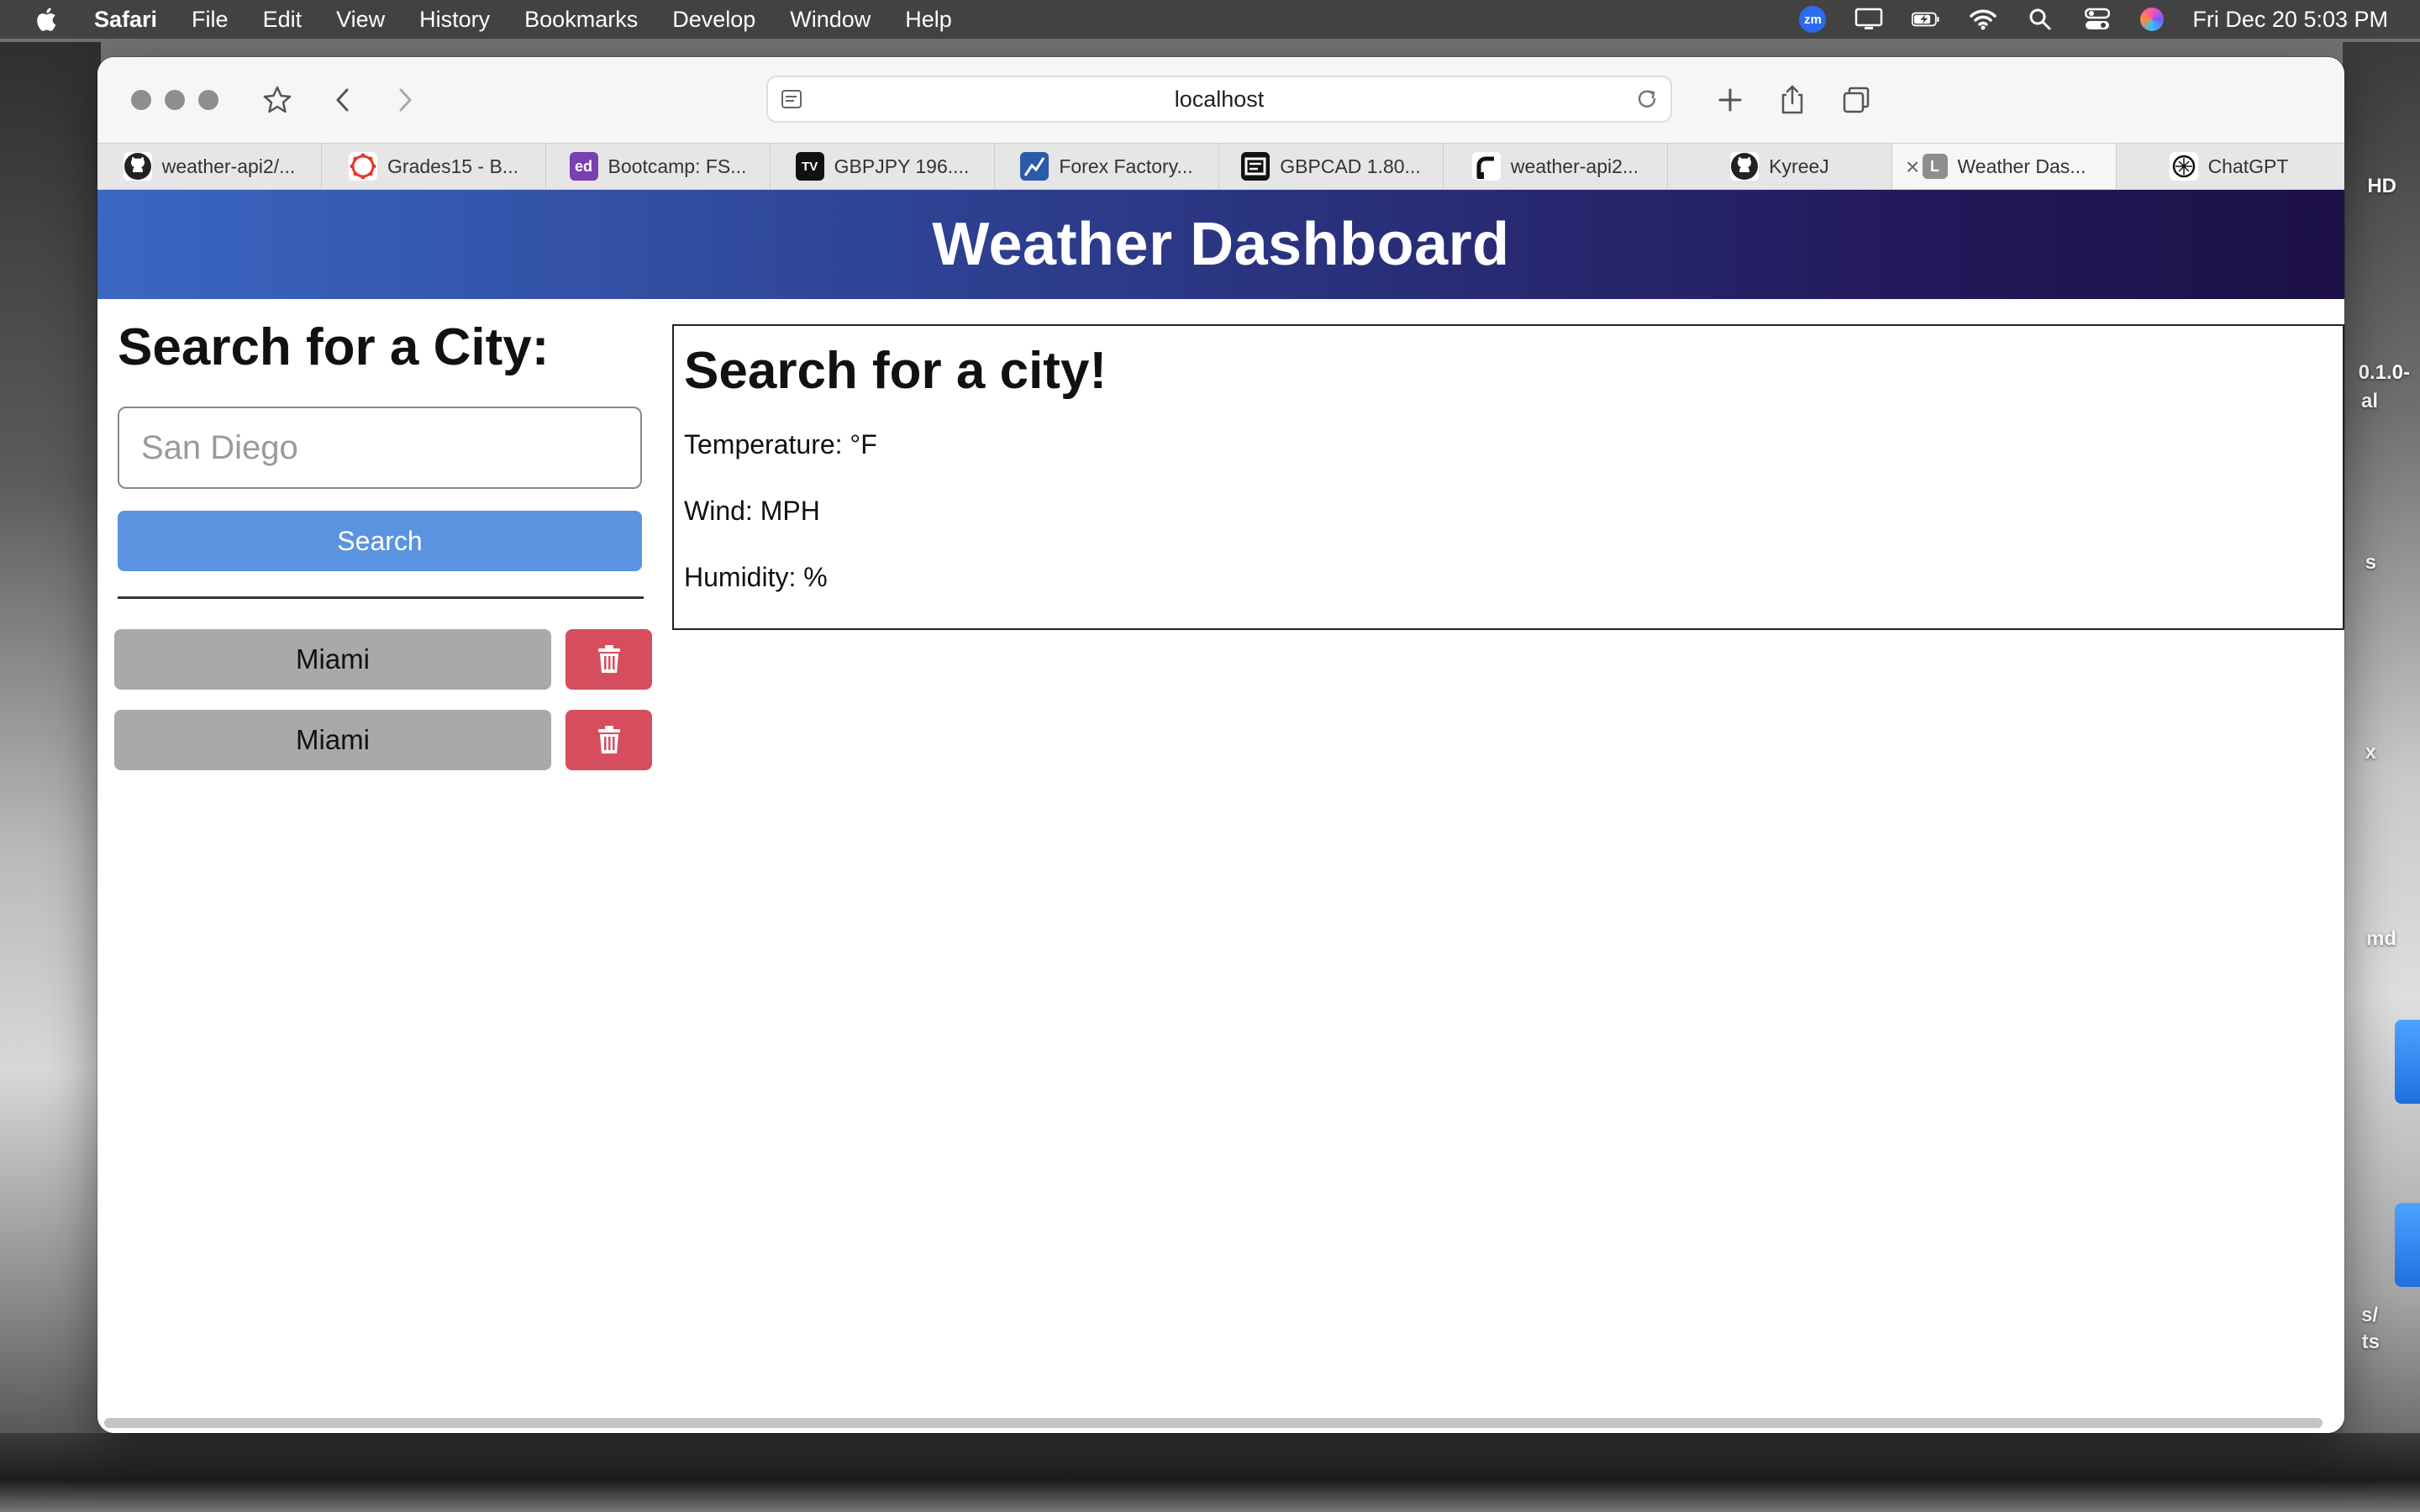  What do you see at coordinates (283, 20) in the screenshot?
I see `menu-edit: Edit` at bounding box center [283, 20].